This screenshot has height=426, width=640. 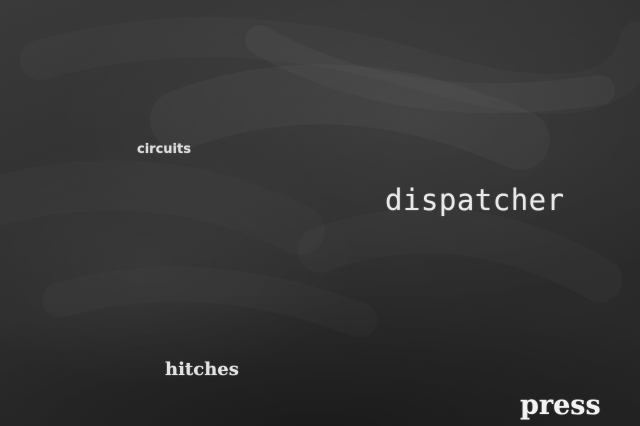 What do you see at coordinates (475, 200) in the screenshot?
I see `chalk-word-dispatcher: dispatcher` at bounding box center [475, 200].